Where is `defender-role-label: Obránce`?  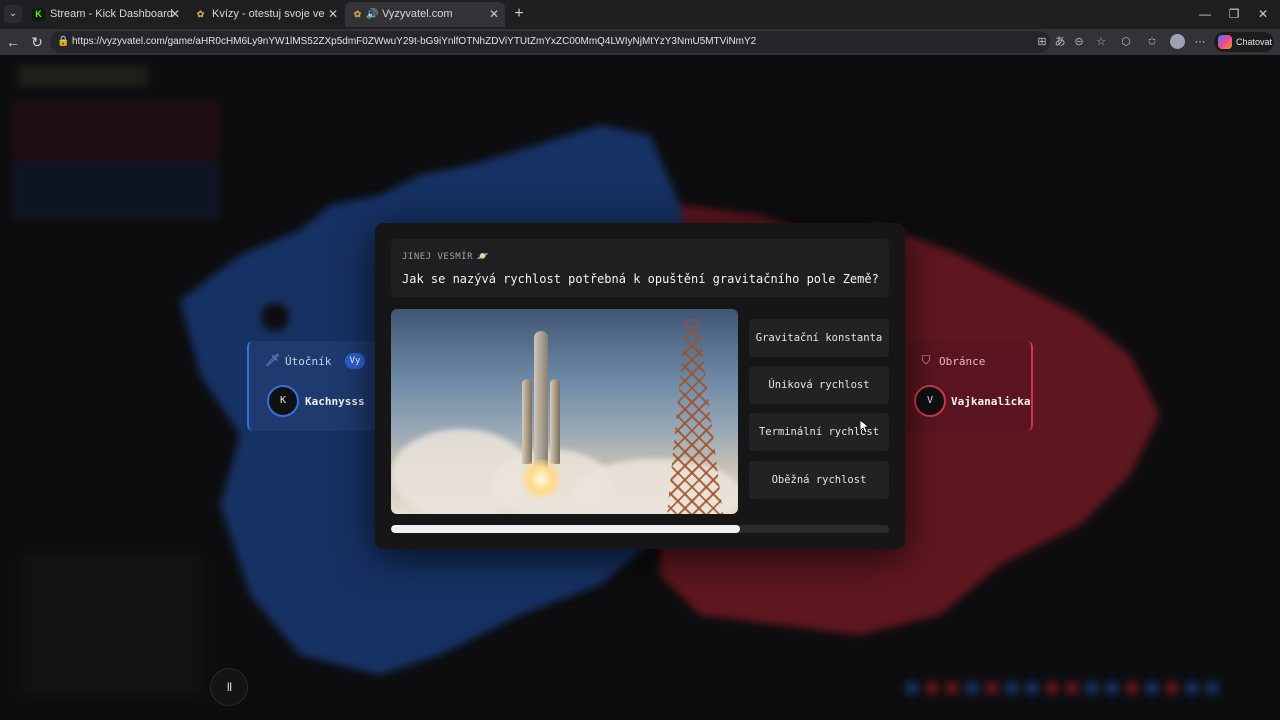 defender-role-label: Obránce is located at coordinates (962, 361).